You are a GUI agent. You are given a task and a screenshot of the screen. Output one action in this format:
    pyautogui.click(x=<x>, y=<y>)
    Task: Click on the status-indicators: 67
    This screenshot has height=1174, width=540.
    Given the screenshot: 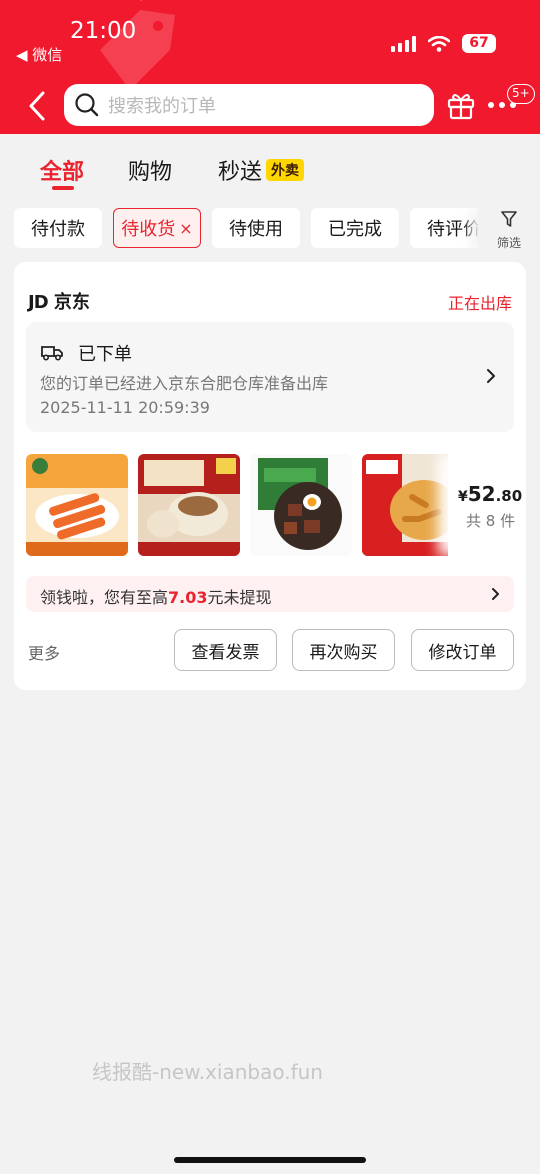 What is the action you would take?
    pyautogui.click(x=443, y=43)
    